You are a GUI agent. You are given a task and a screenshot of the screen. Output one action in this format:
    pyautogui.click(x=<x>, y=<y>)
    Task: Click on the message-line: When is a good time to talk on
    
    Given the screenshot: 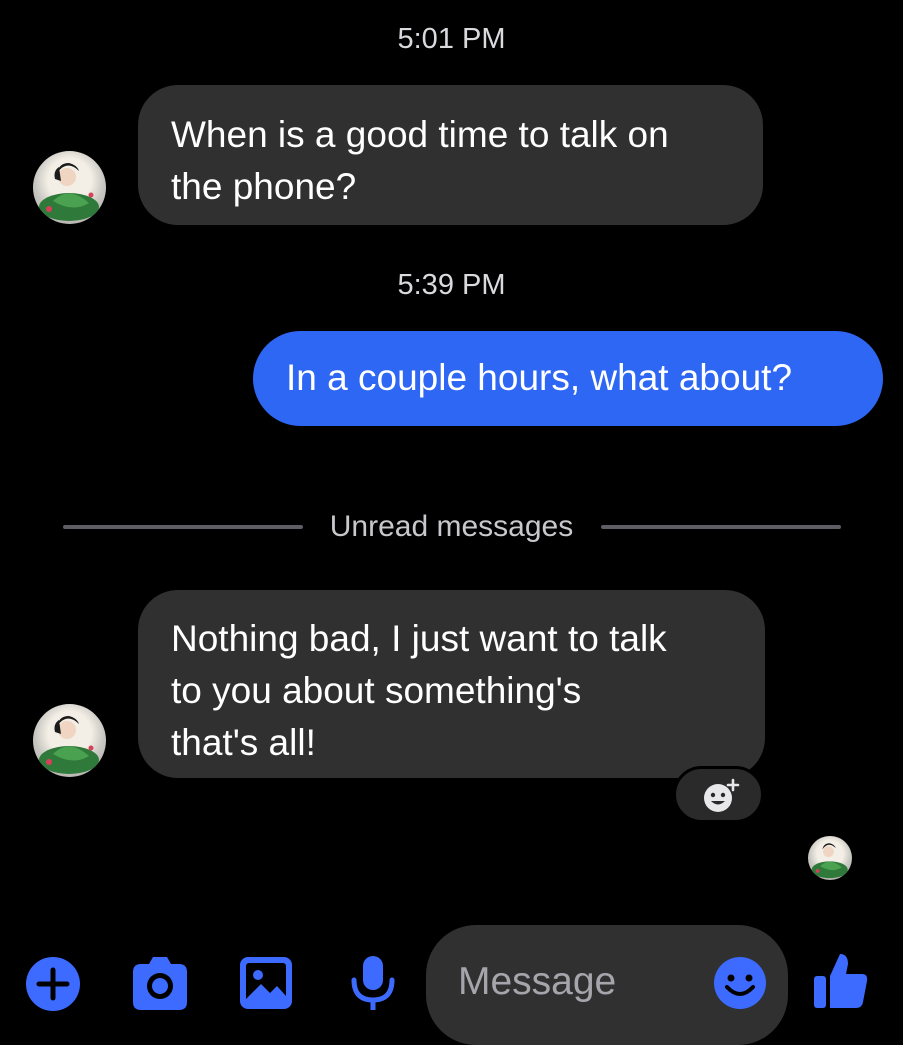 What is the action you would take?
    pyautogui.click(x=420, y=134)
    